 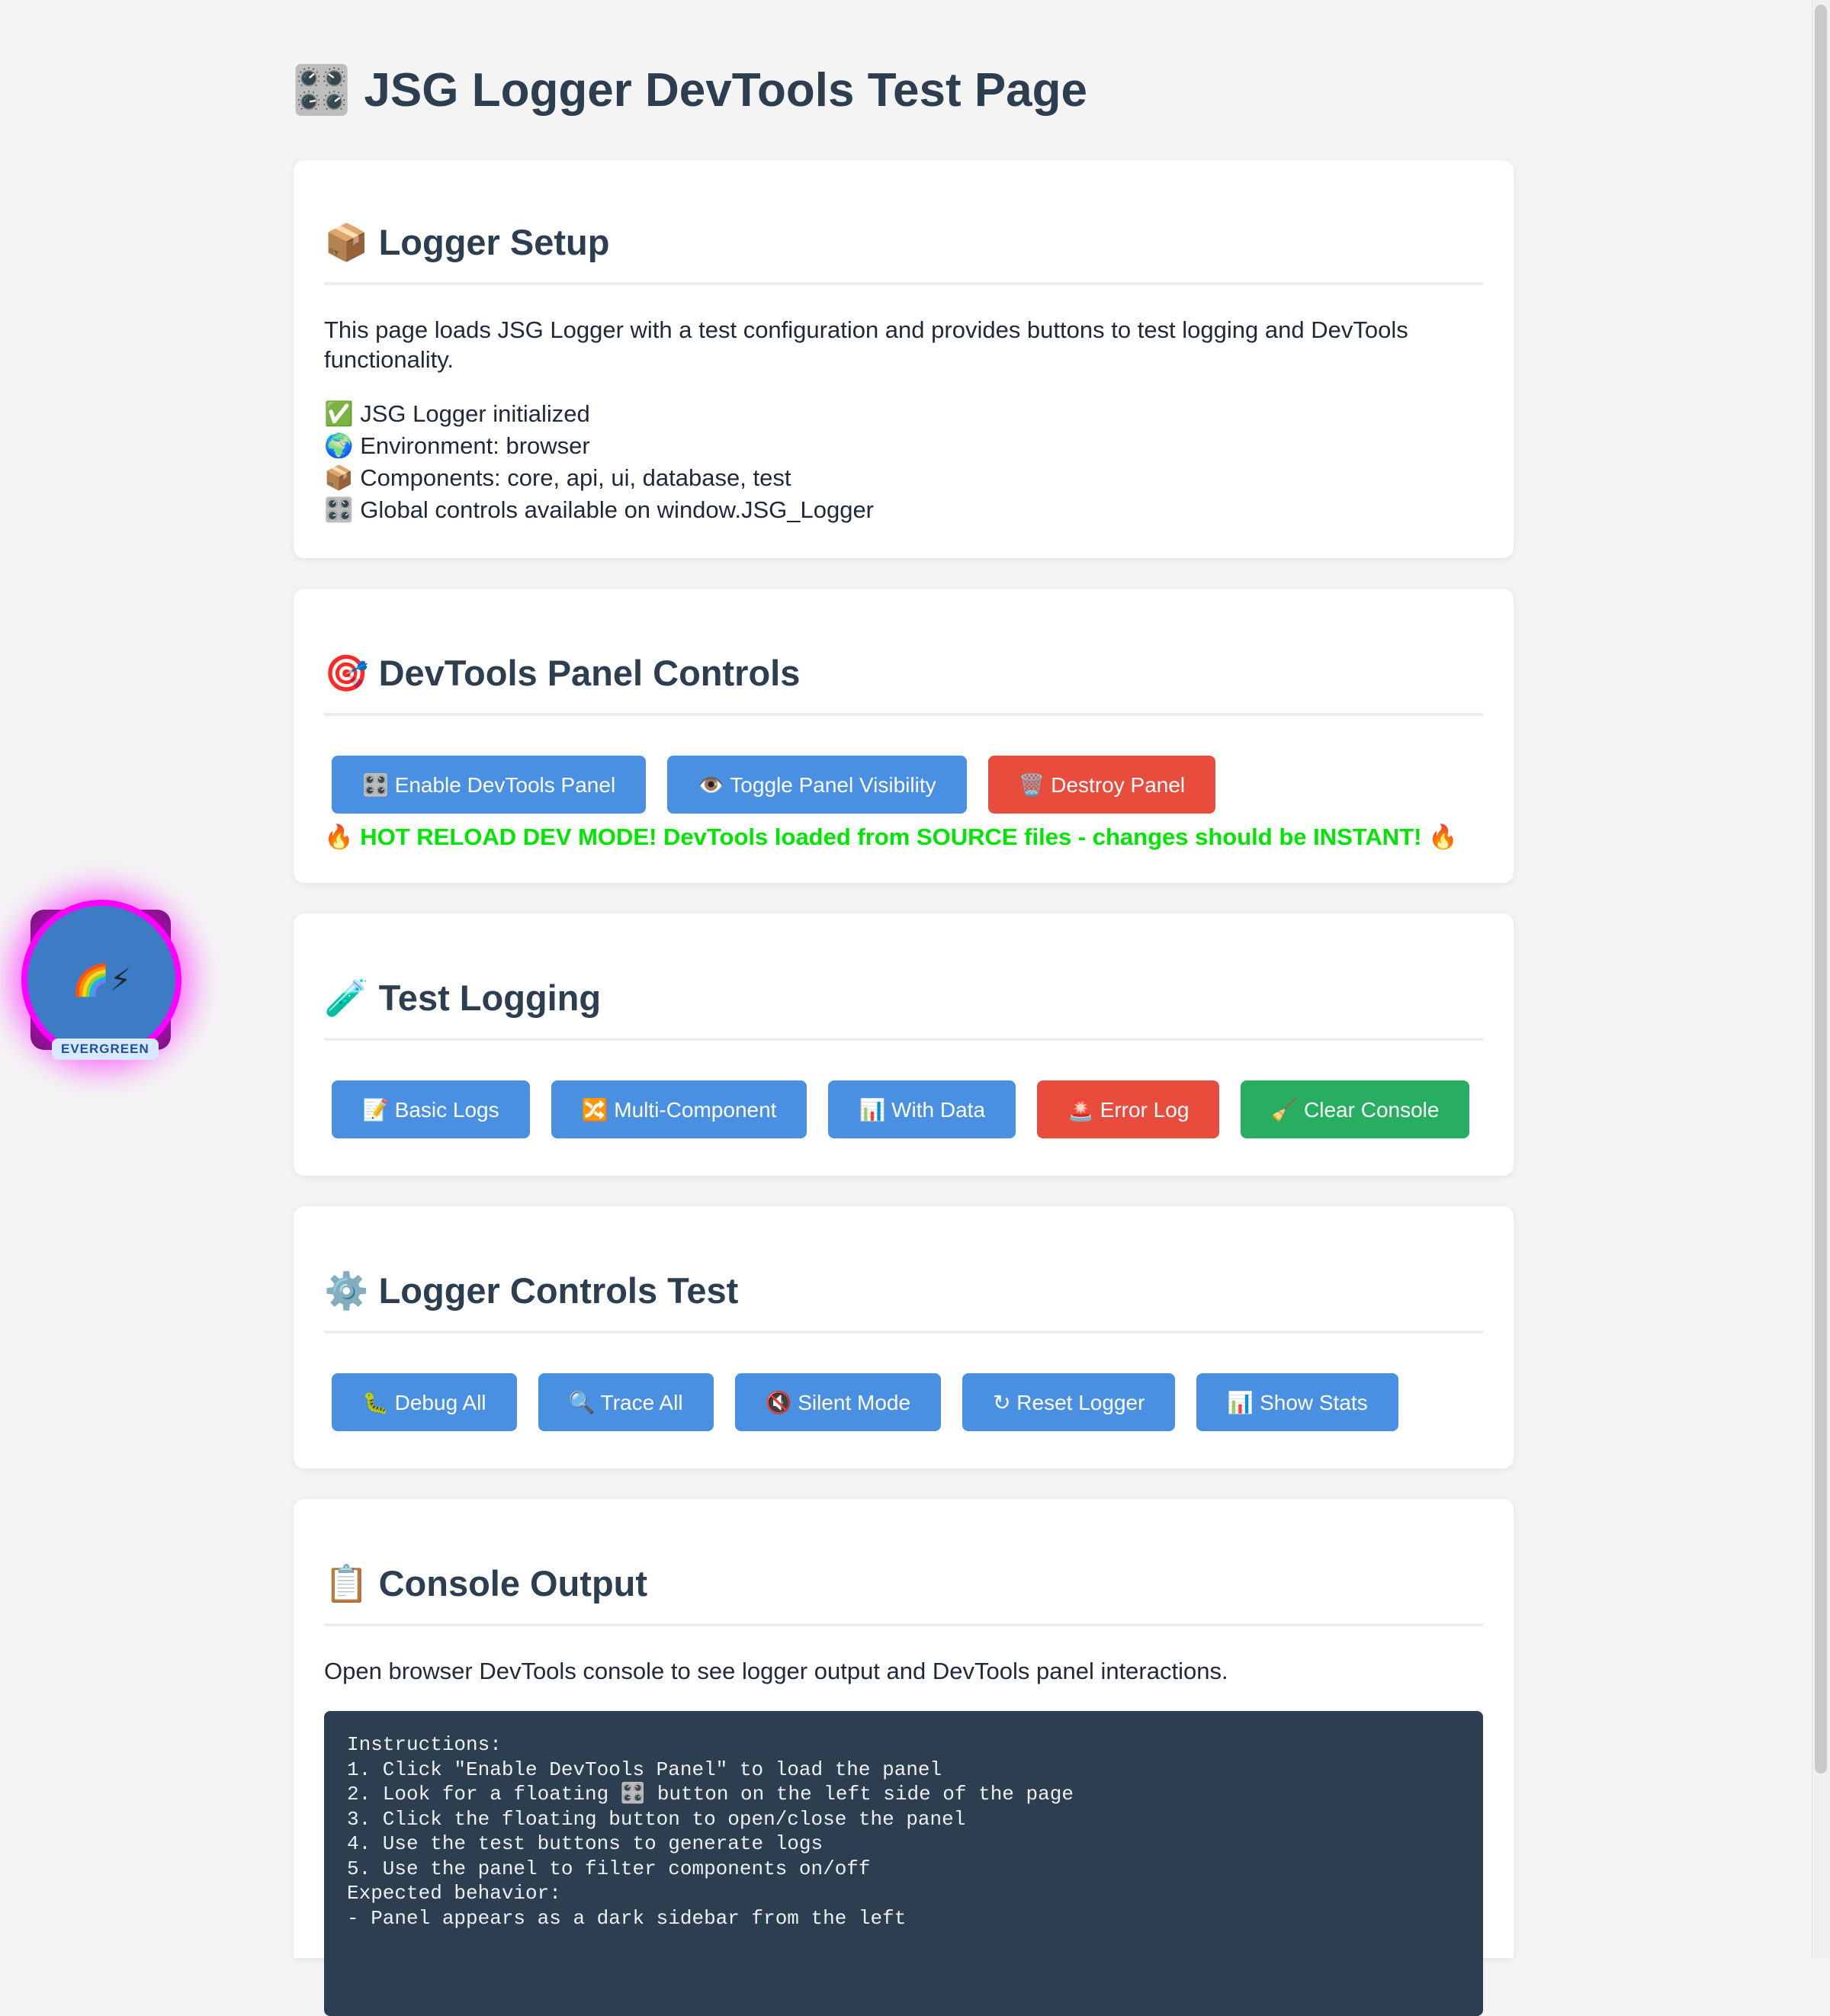 What do you see at coordinates (457, 414) in the screenshot?
I see `status-initialized: ✅ JSG Logger initialized` at bounding box center [457, 414].